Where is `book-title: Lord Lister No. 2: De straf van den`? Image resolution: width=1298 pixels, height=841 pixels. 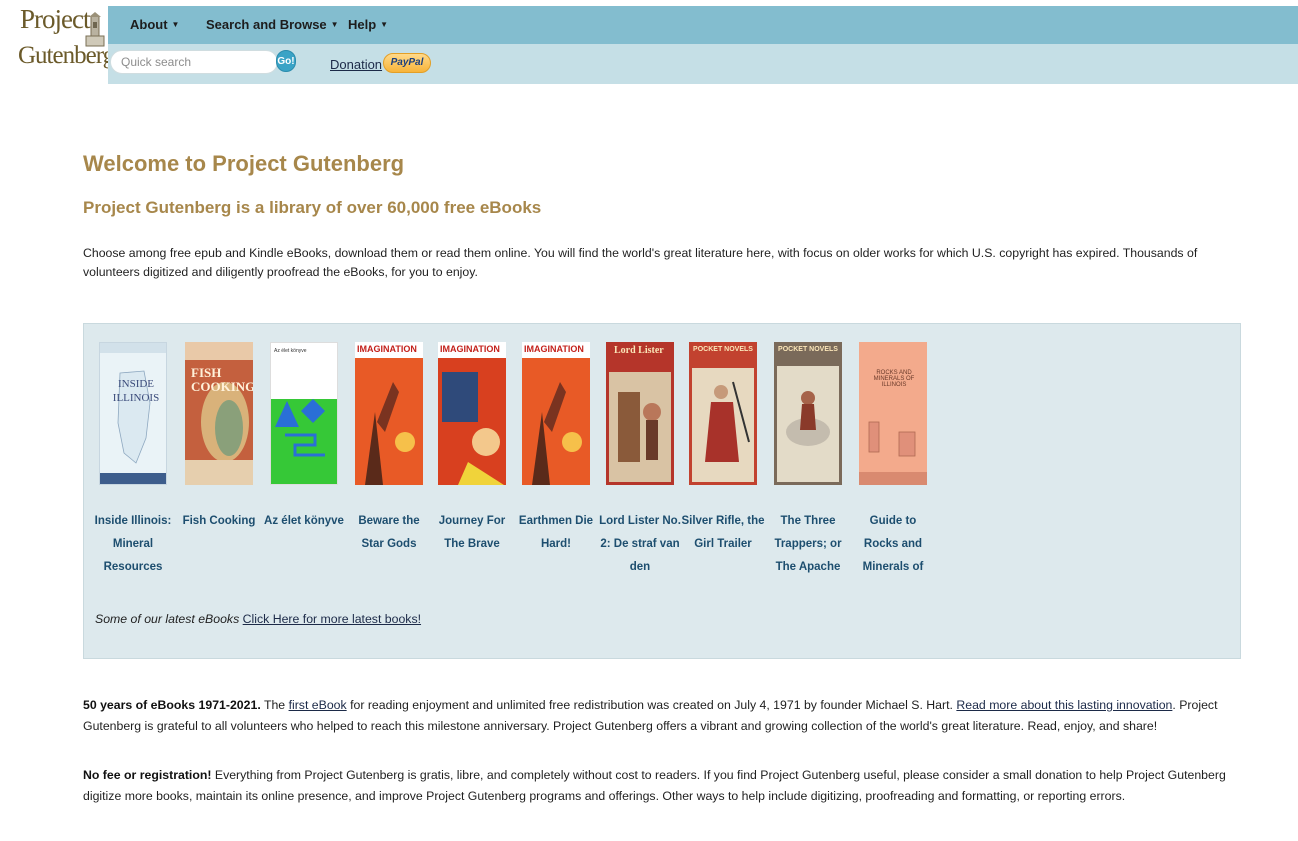 book-title: Lord Lister No. 2: De straf van den is located at coordinates (640, 544).